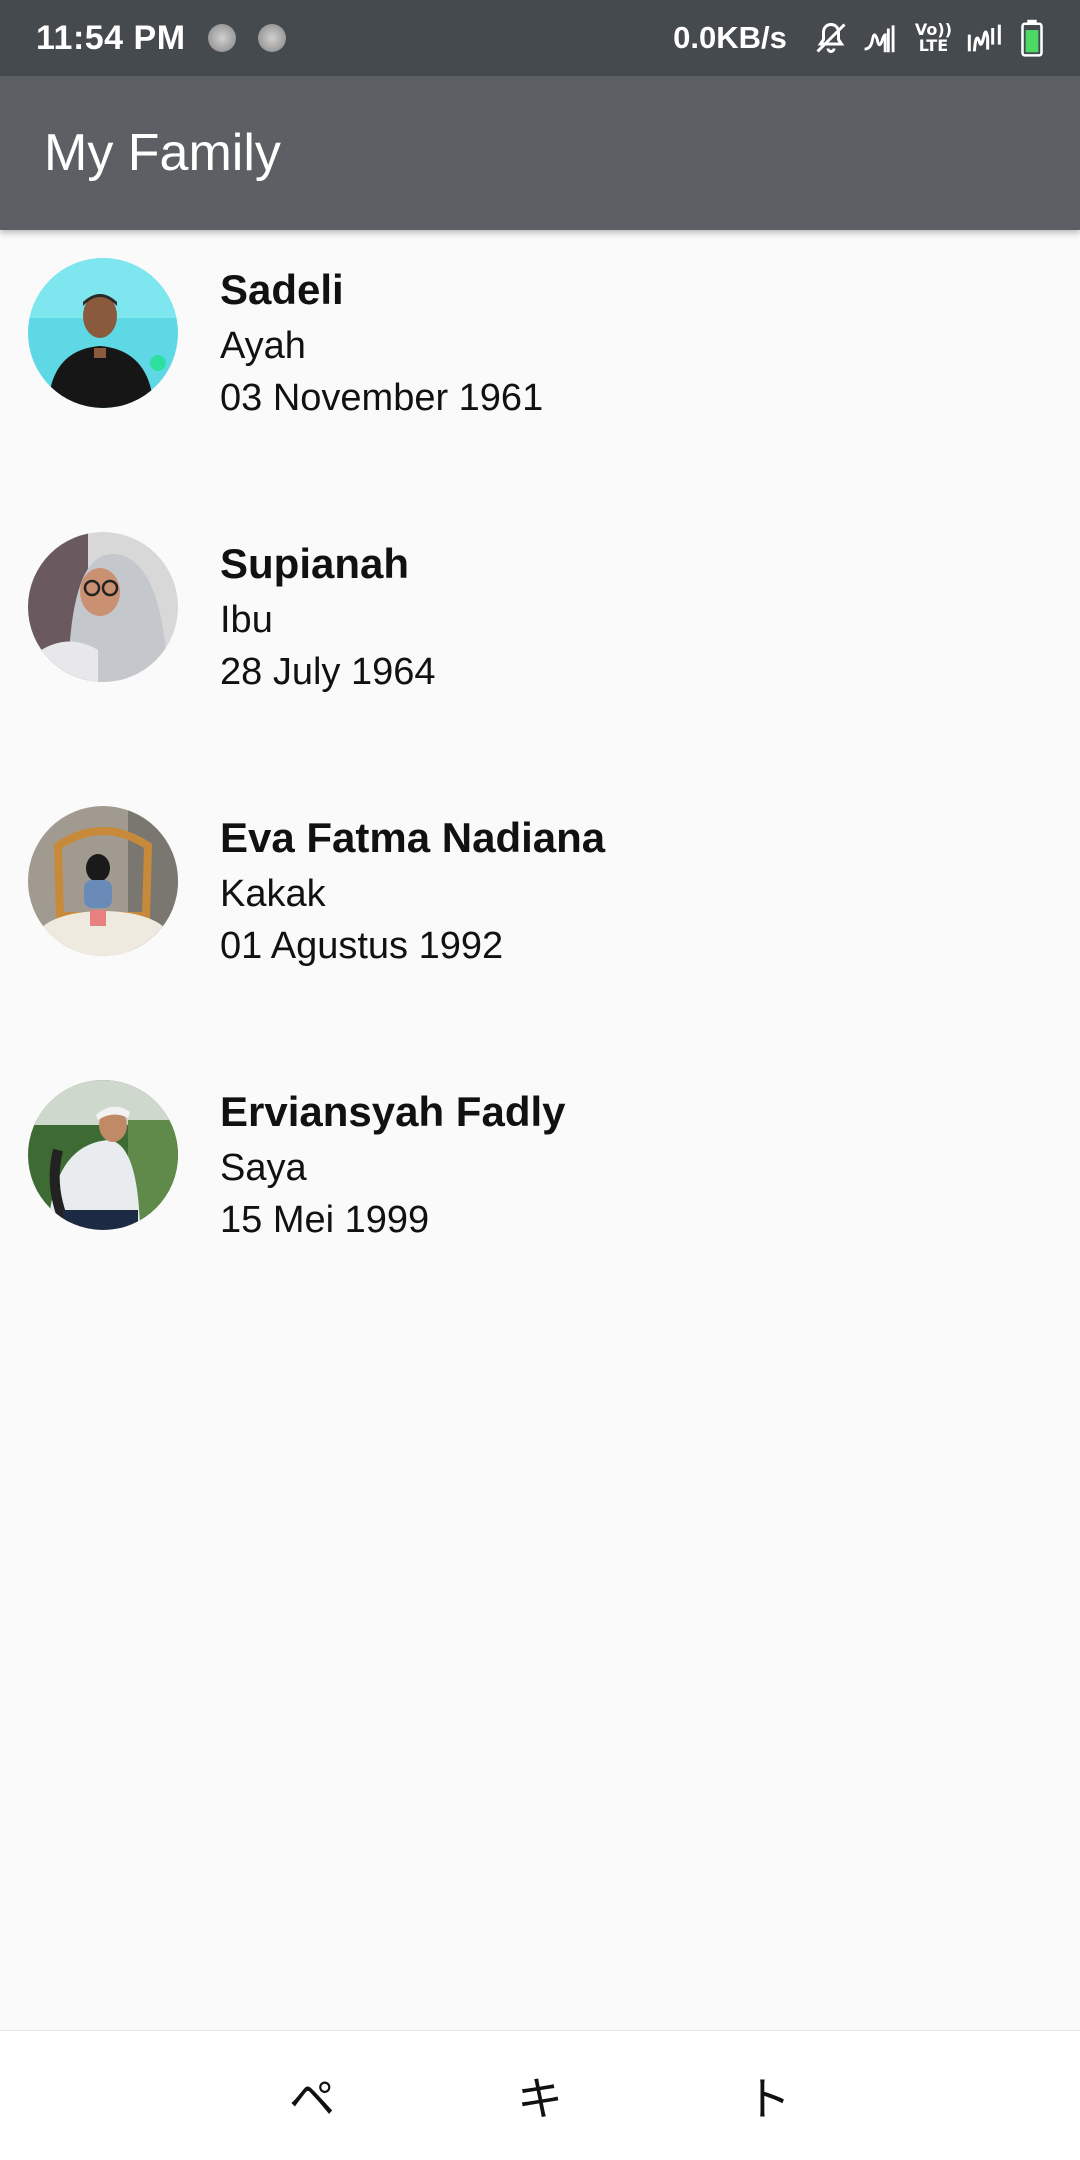  I want to click on list-item: Sadeli Ayah 03 November 1961, so click(540, 367).